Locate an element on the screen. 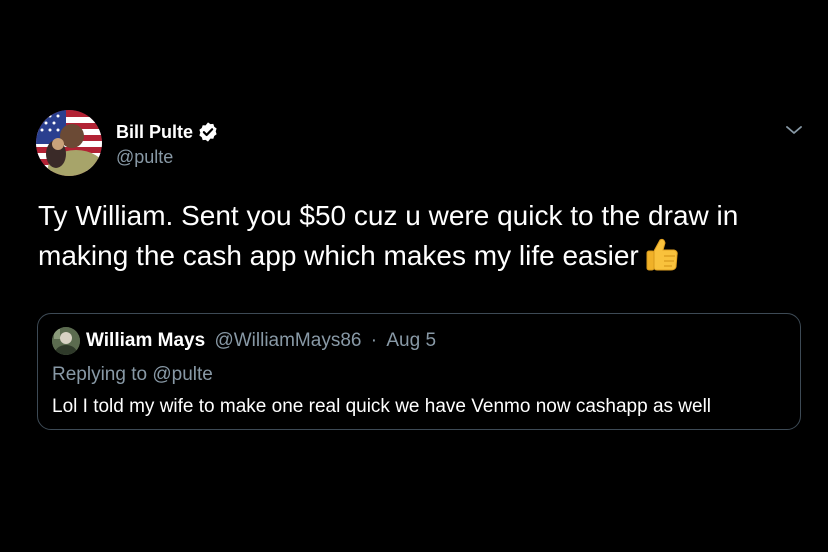 This screenshot has width=828, height=552. replying-to-handle: @pulte is located at coordinates (182, 374).